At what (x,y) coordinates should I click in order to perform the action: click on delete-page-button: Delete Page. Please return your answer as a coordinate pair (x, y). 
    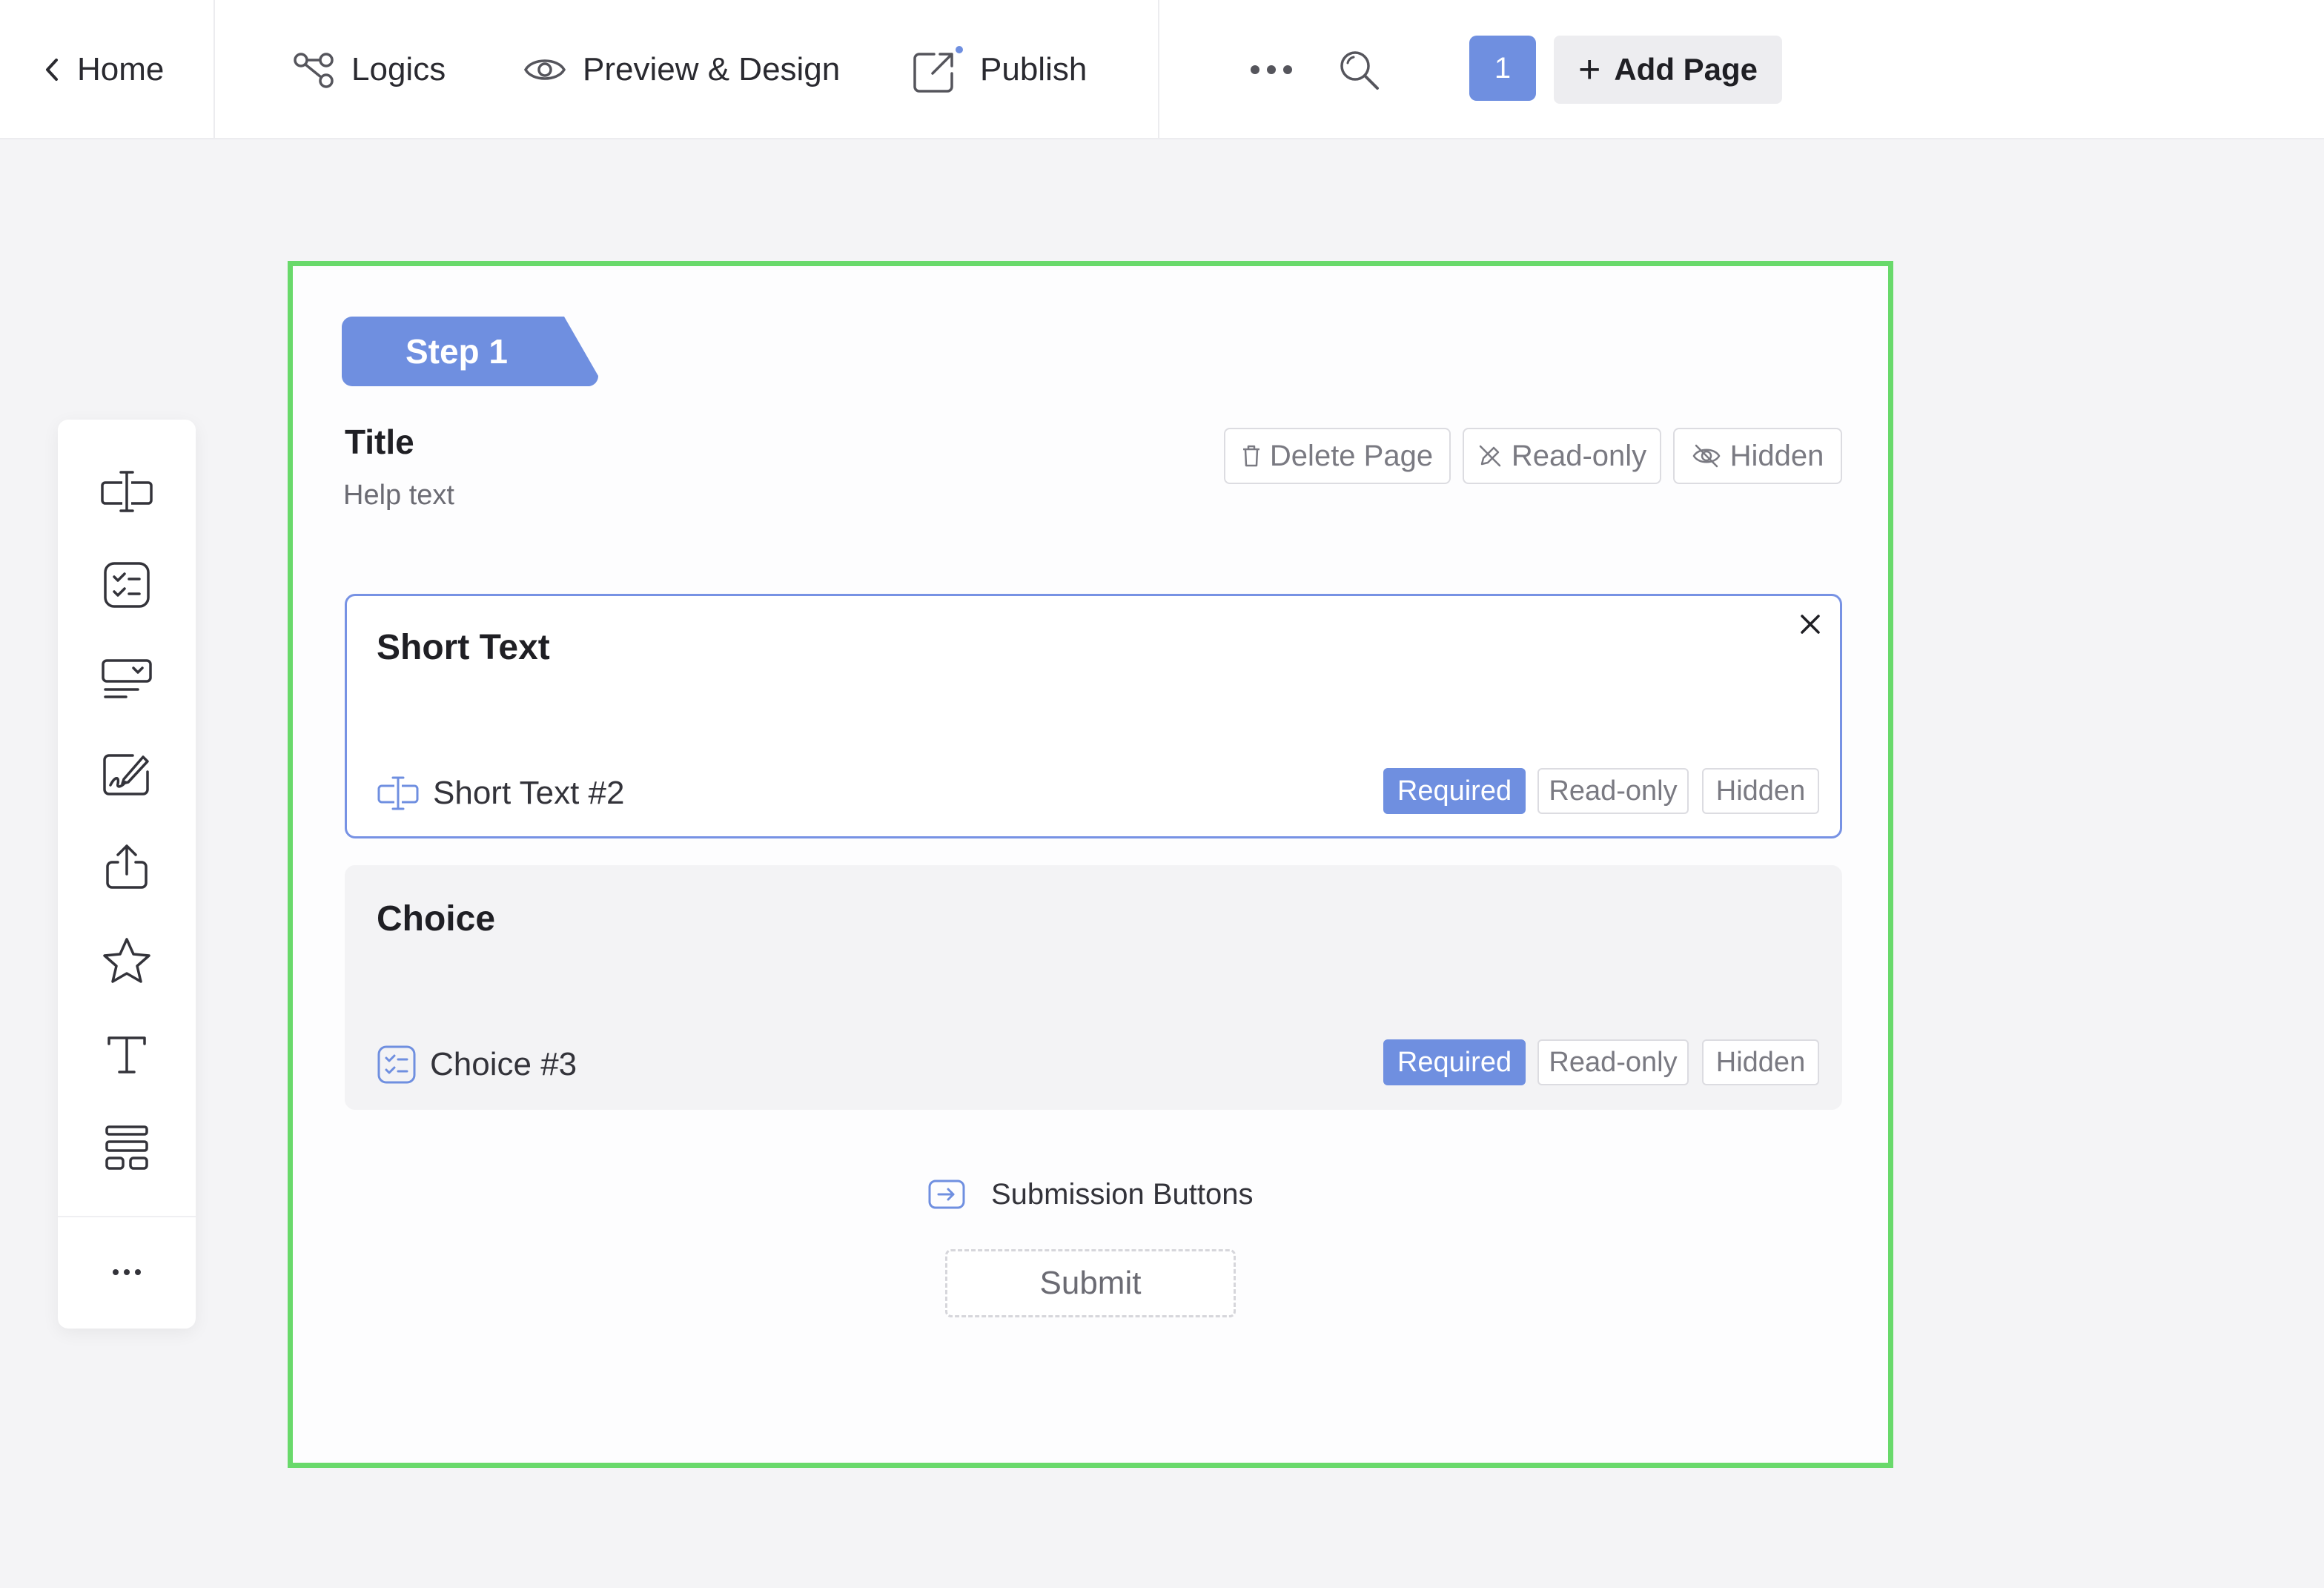
    Looking at the image, I should click on (1337, 456).